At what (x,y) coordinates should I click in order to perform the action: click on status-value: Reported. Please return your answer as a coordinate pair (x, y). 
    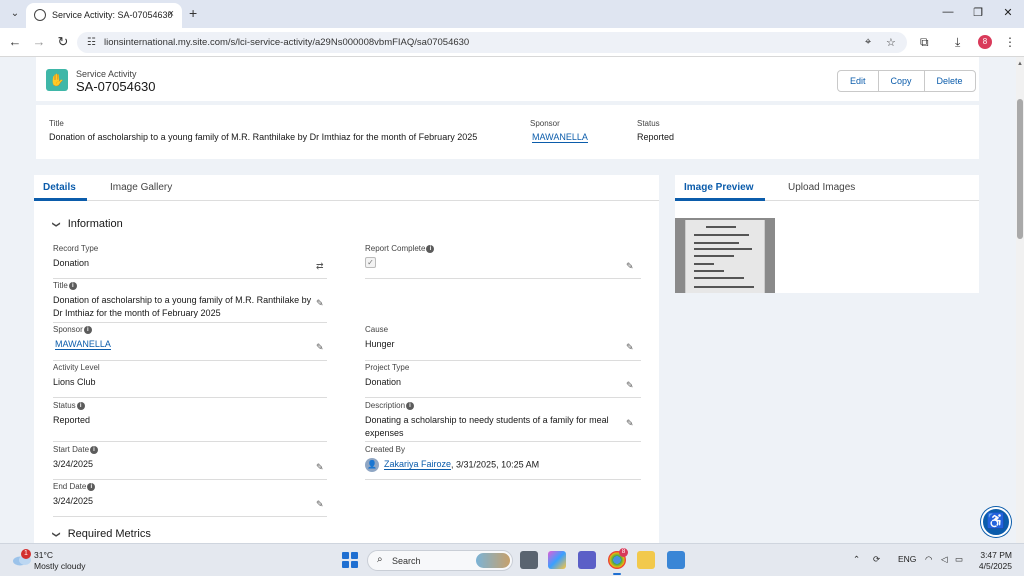
    Looking at the image, I should click on (656, 137).